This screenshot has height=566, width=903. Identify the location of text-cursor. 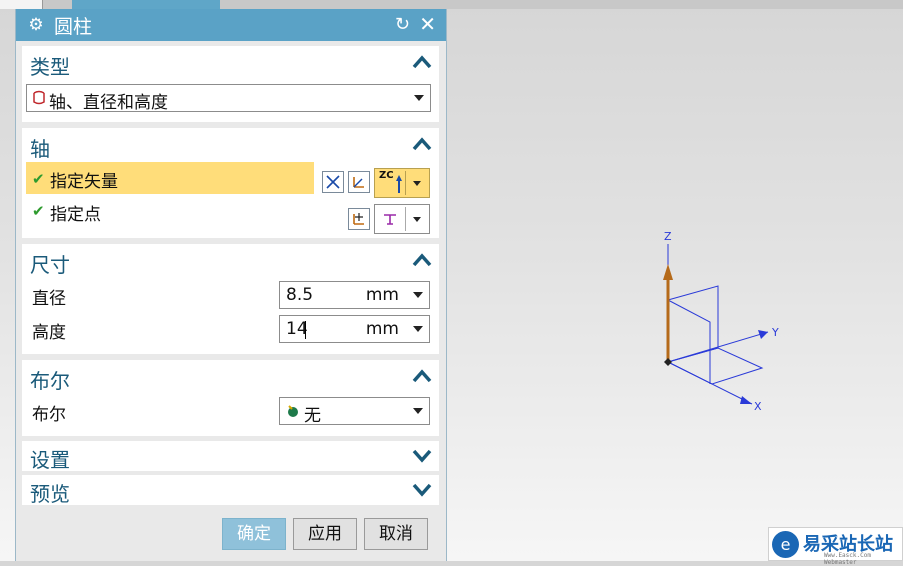
(305, 330).